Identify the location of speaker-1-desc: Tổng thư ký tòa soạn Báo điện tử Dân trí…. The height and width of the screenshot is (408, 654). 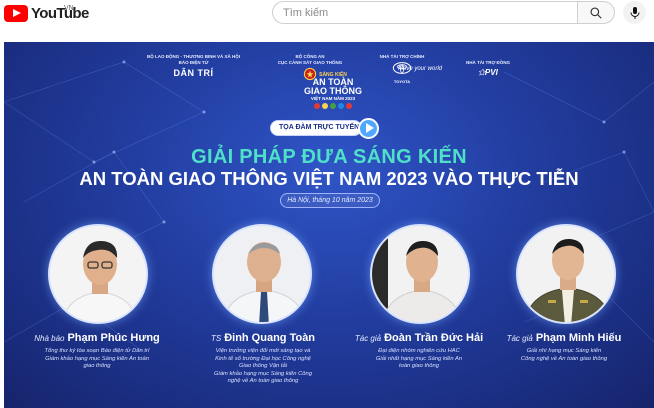
(97, 358).